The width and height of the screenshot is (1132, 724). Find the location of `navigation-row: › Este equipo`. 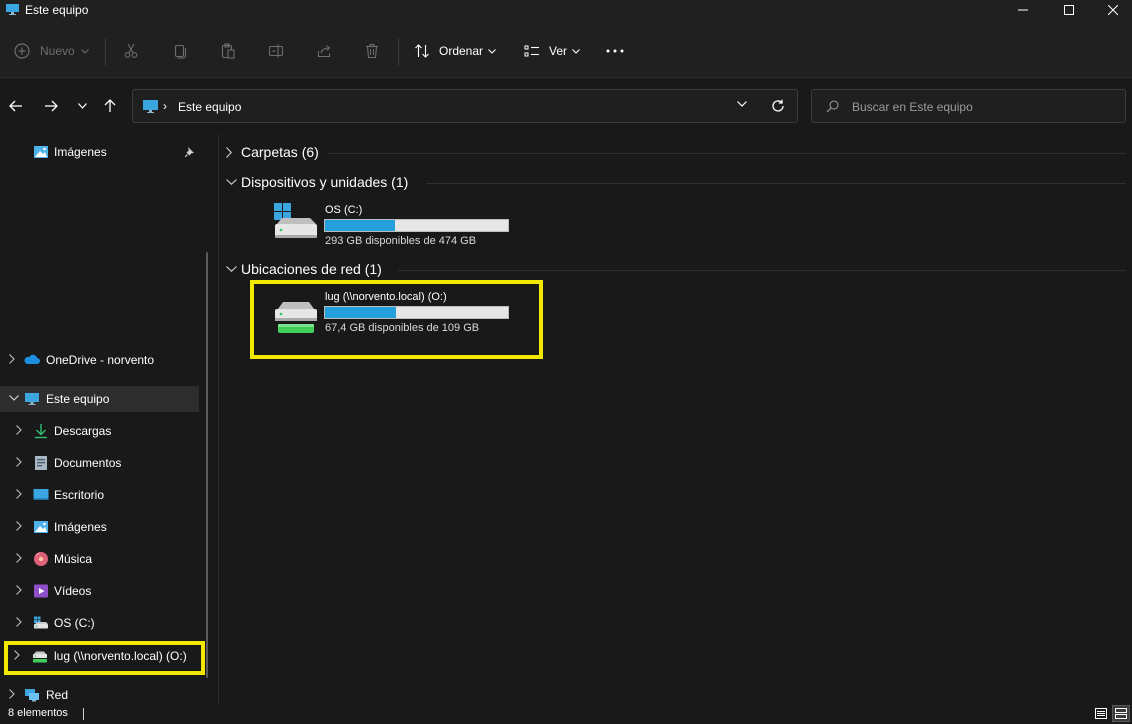

navigation-row: › Este equipo is located at coordinates (566, 106).